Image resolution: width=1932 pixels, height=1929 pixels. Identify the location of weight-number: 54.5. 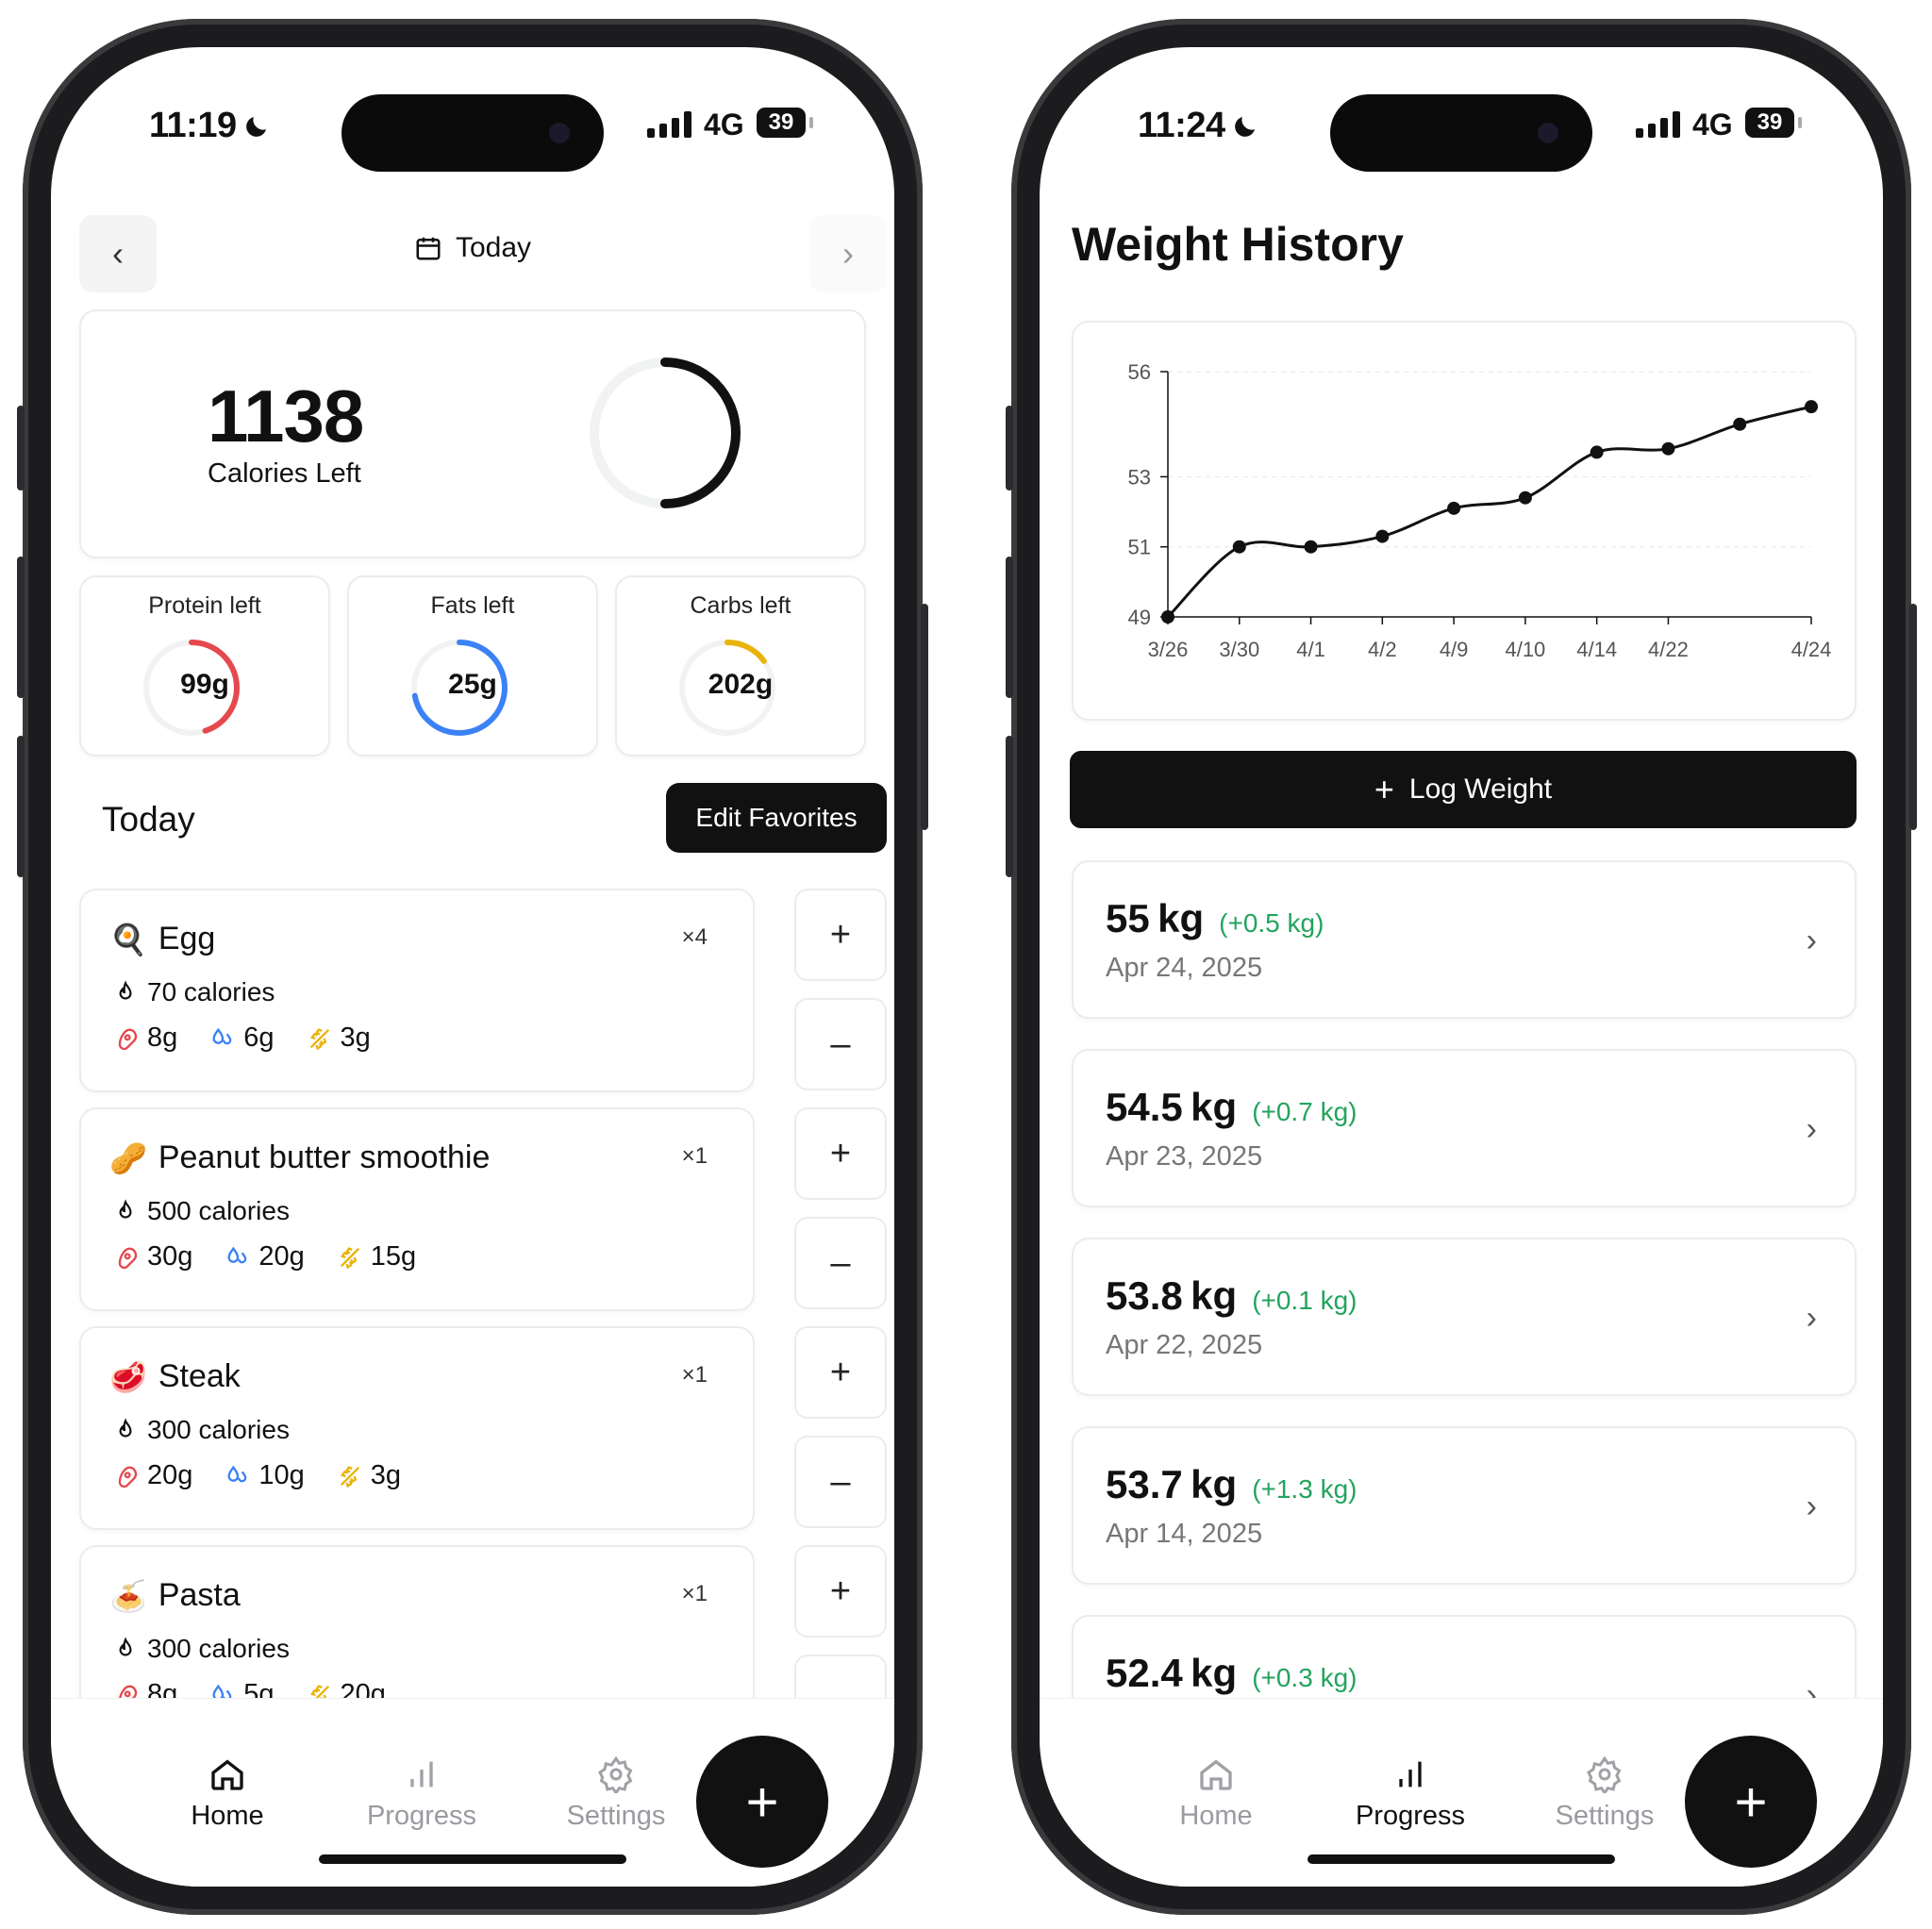
(1145, 1107).